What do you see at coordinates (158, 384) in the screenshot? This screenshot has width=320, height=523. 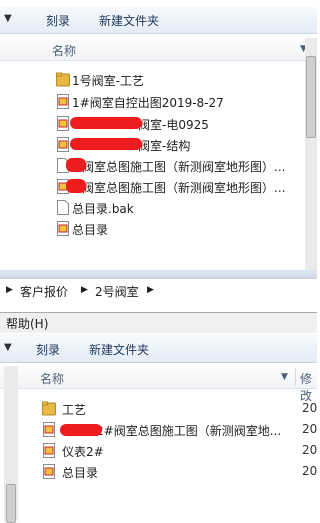 I see `bottom-column-header: 名称 ▼ 修改` at bounding box center [158, 384].